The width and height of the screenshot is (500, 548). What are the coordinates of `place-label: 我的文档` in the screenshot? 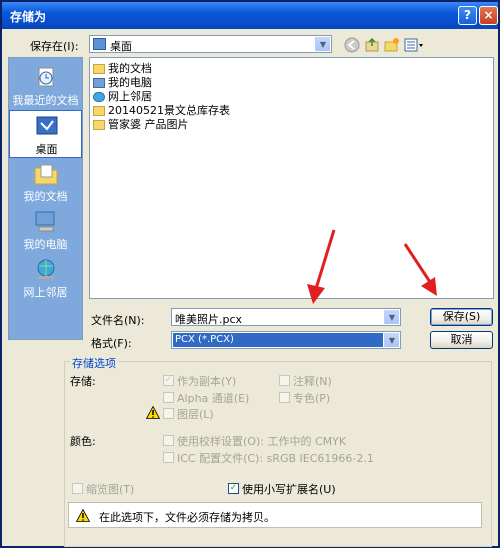 It's located at (45, 196).